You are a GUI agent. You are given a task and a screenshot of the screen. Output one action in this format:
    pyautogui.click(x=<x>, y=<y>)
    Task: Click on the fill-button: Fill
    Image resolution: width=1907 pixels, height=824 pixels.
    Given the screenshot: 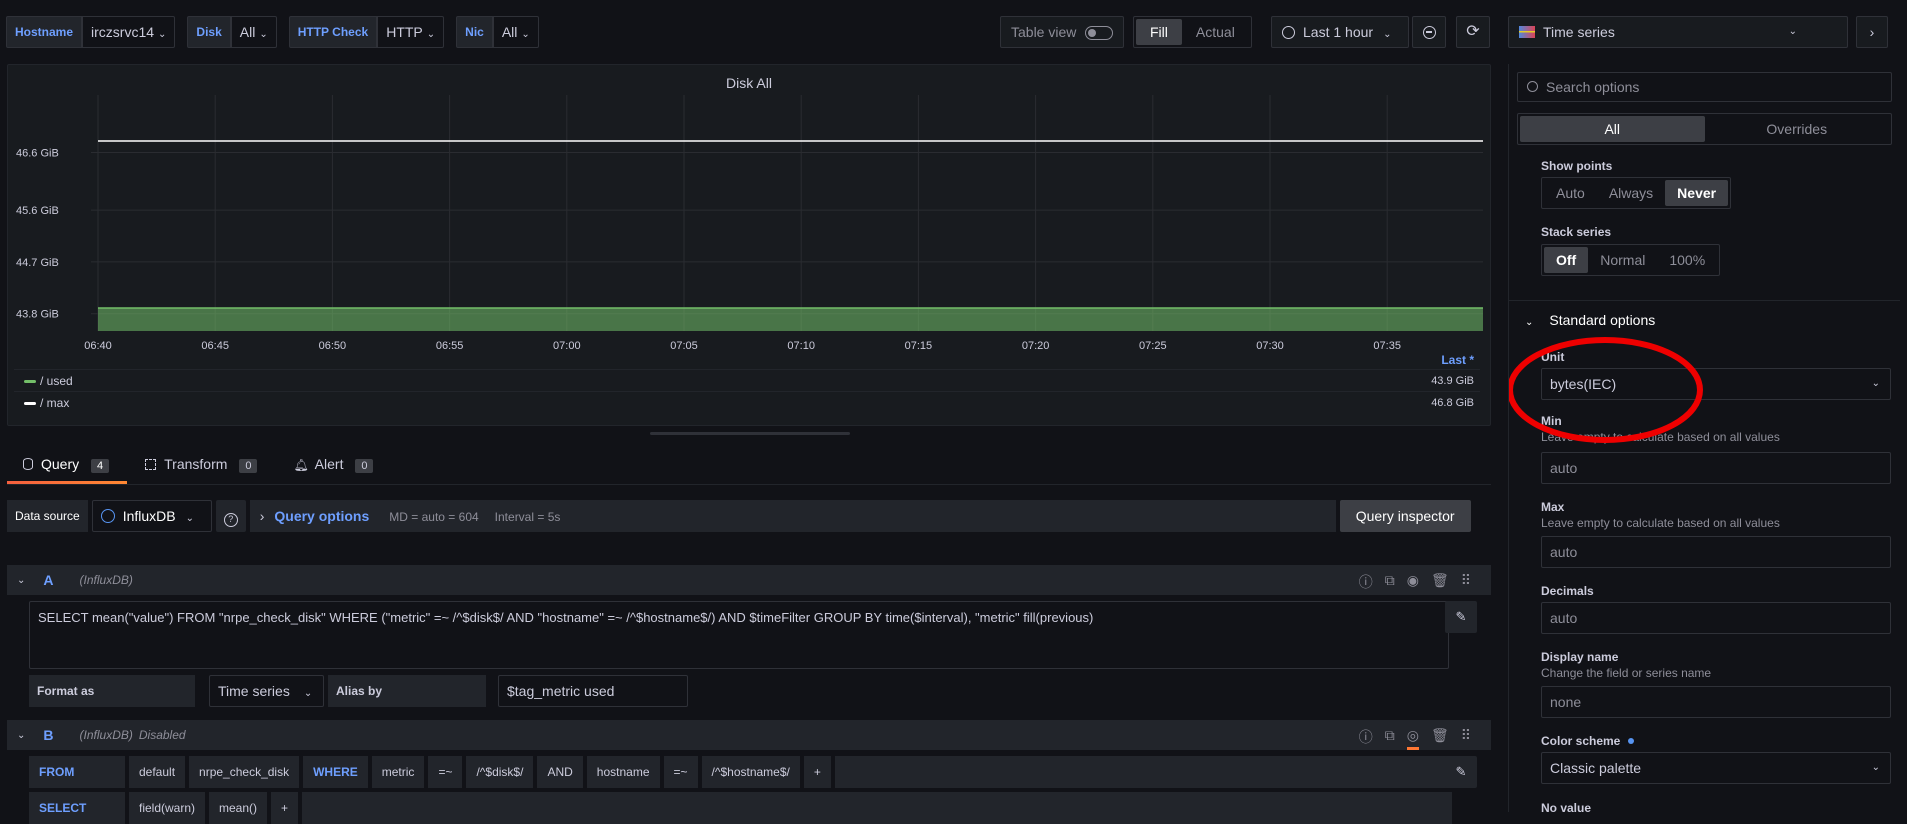 What is the action you would take?
    pyautogui.click(x=1159, y=32)
    